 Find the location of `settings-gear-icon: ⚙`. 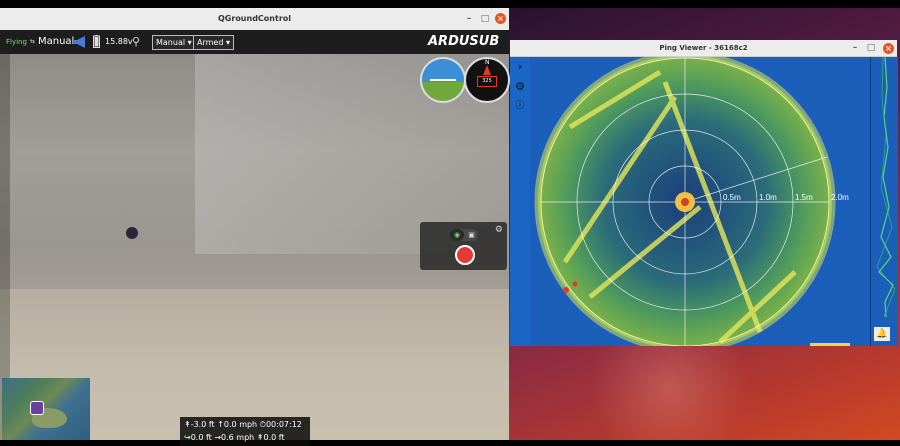

settings-gear-icon: ⚙ is located at coordinates (520, 87).